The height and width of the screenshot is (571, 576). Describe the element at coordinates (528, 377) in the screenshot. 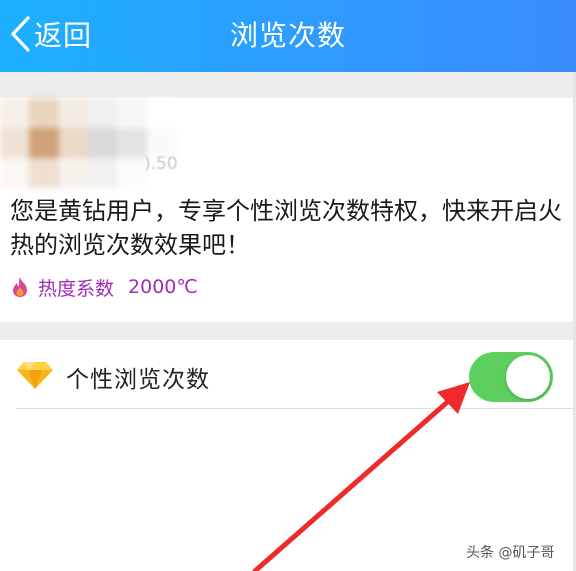

I see `toggle-knob` at that location.